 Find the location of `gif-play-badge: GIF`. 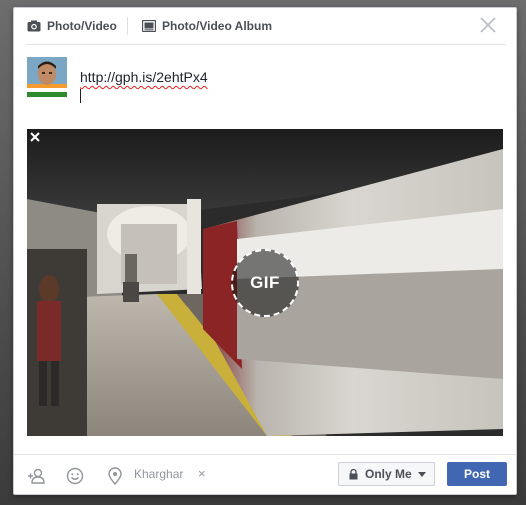

gif-play-badge: GIF is located at coordinates (265, 283).